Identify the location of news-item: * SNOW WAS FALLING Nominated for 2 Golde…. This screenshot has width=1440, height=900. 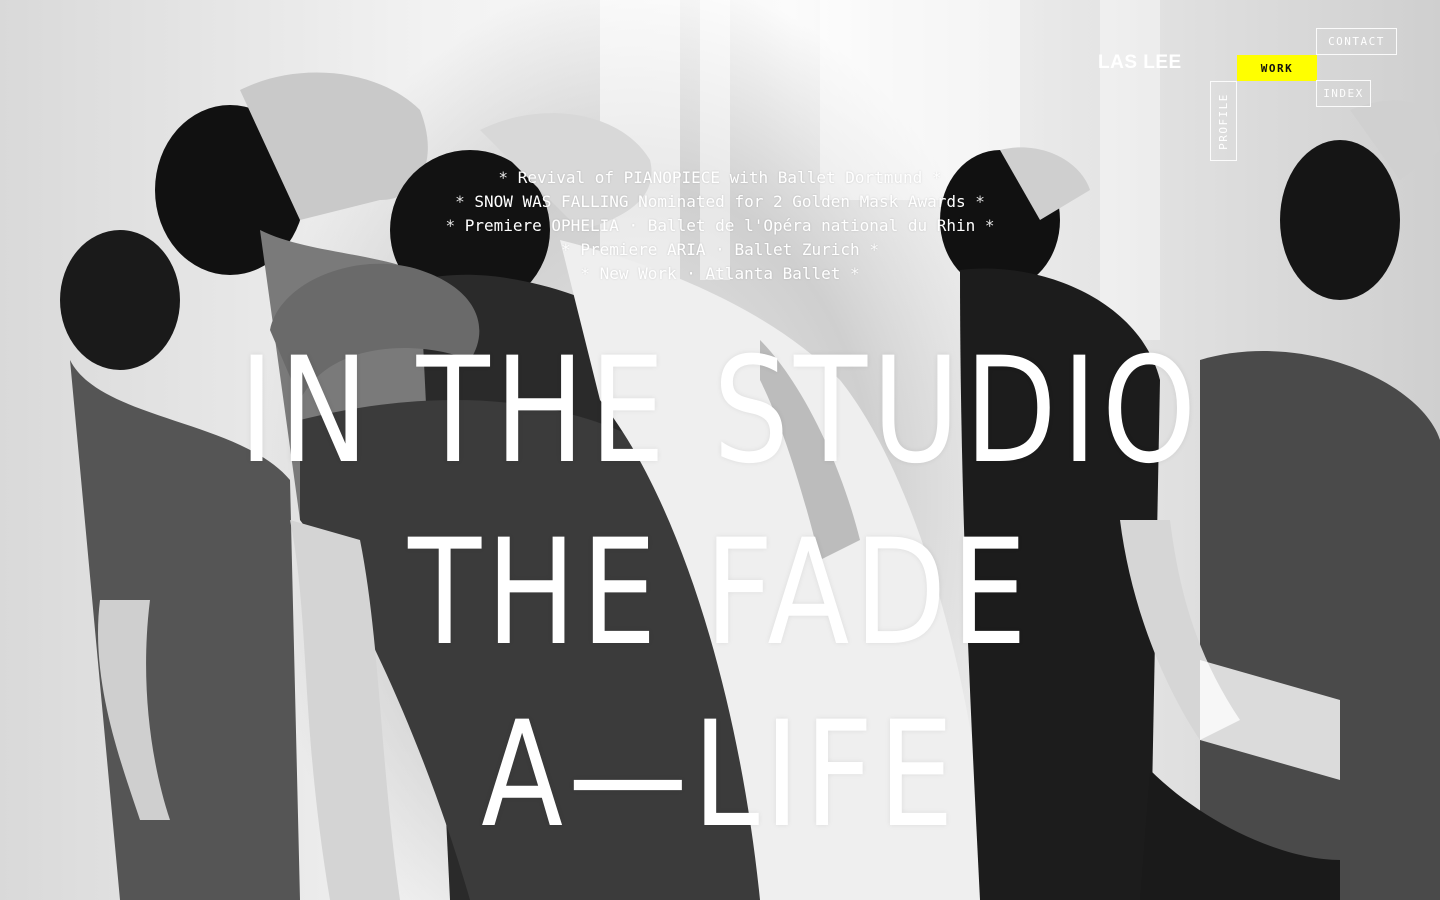
(720, 202).